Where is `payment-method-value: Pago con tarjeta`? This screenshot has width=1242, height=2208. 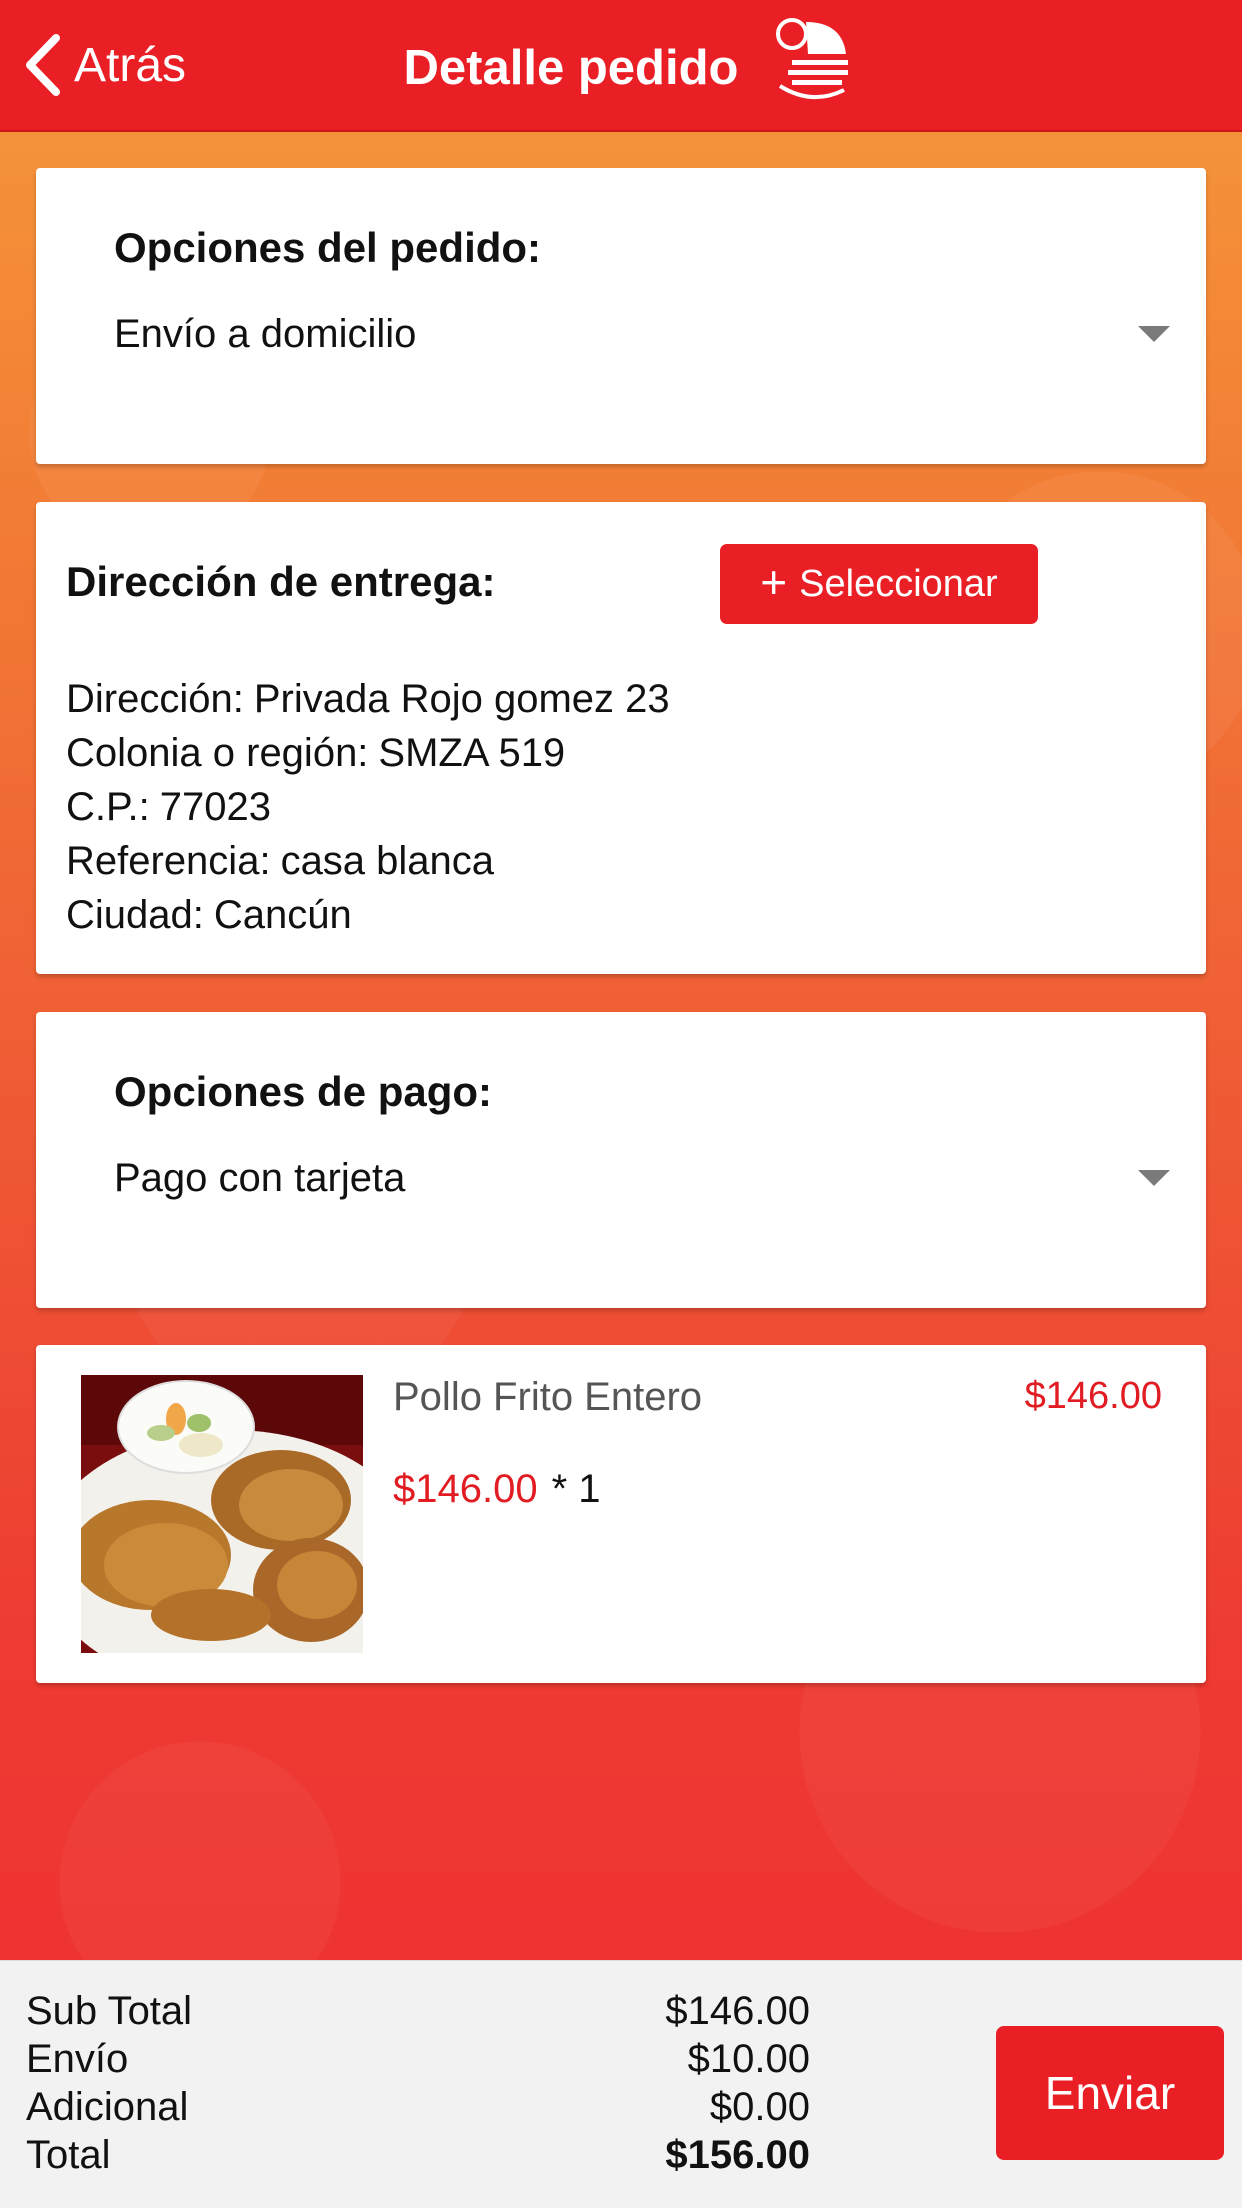 payment-method-value: Pago con tarjeta is located at coordinates (260, 1177).